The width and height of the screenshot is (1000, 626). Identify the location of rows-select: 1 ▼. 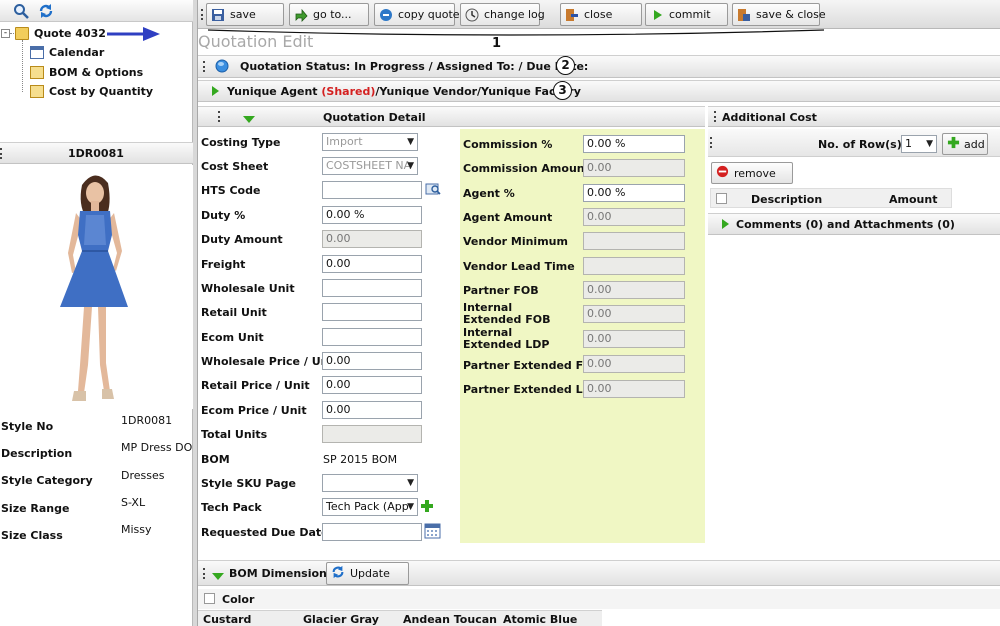
(919, 144).